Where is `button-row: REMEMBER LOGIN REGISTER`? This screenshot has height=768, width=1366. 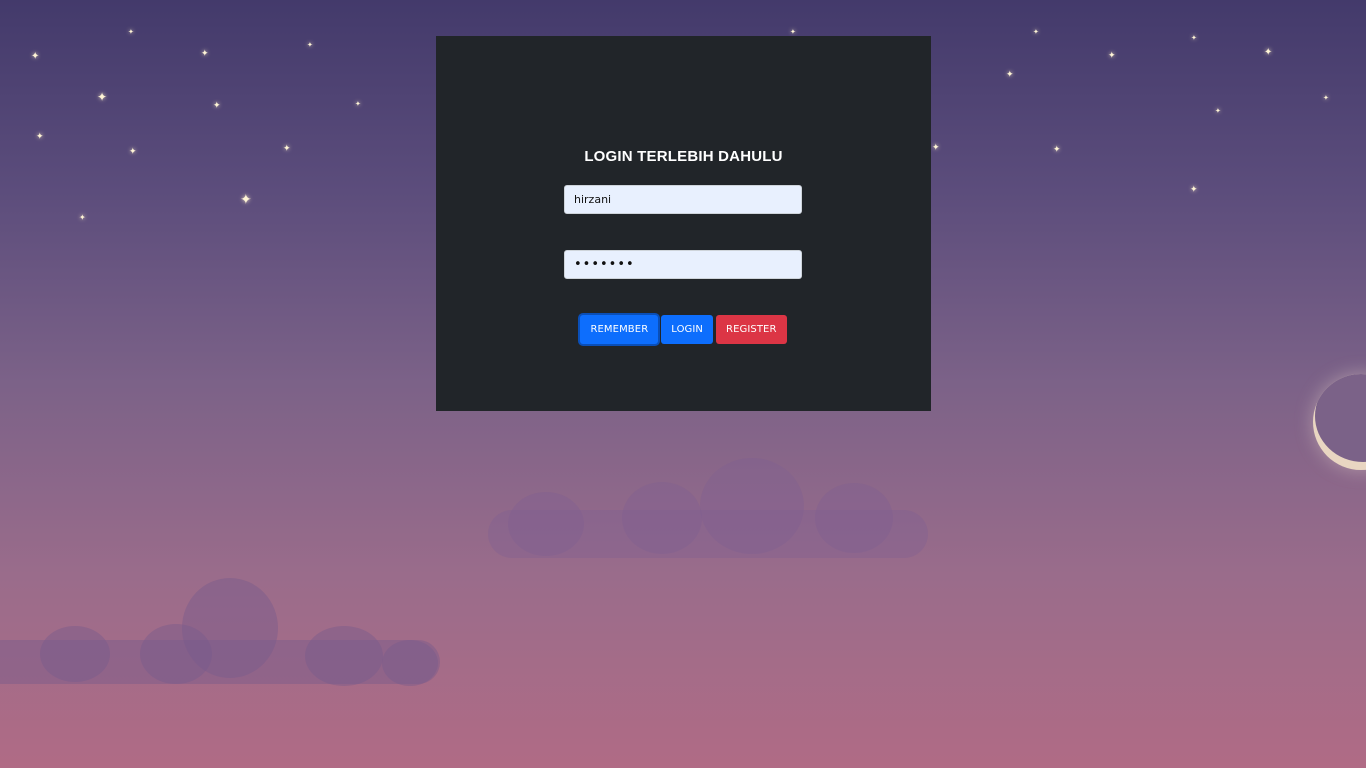
button-row: REMEMBER LOGIN REGISTER is located at coordinates (683, 329).